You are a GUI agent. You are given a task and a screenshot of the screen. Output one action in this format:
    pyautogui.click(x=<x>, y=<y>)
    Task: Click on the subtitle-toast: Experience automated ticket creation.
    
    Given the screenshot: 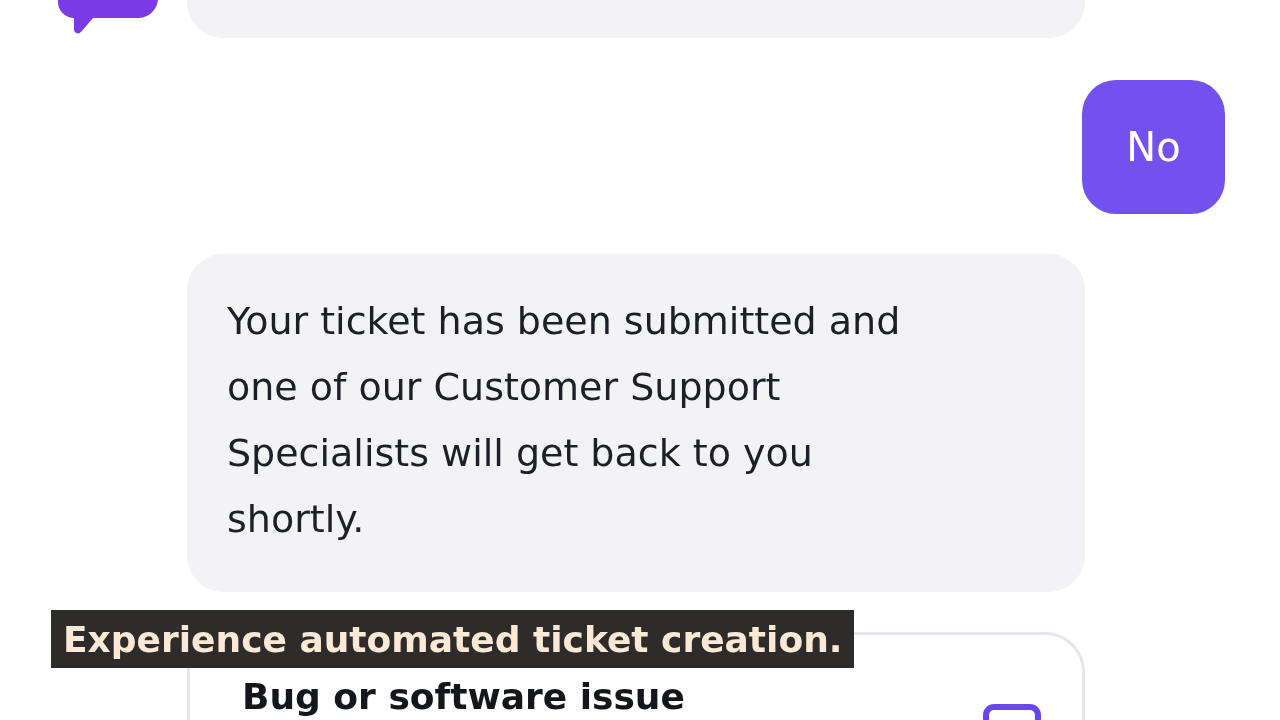 What is the action you would take?
    pyautogui.click(x=453, y=639)
    